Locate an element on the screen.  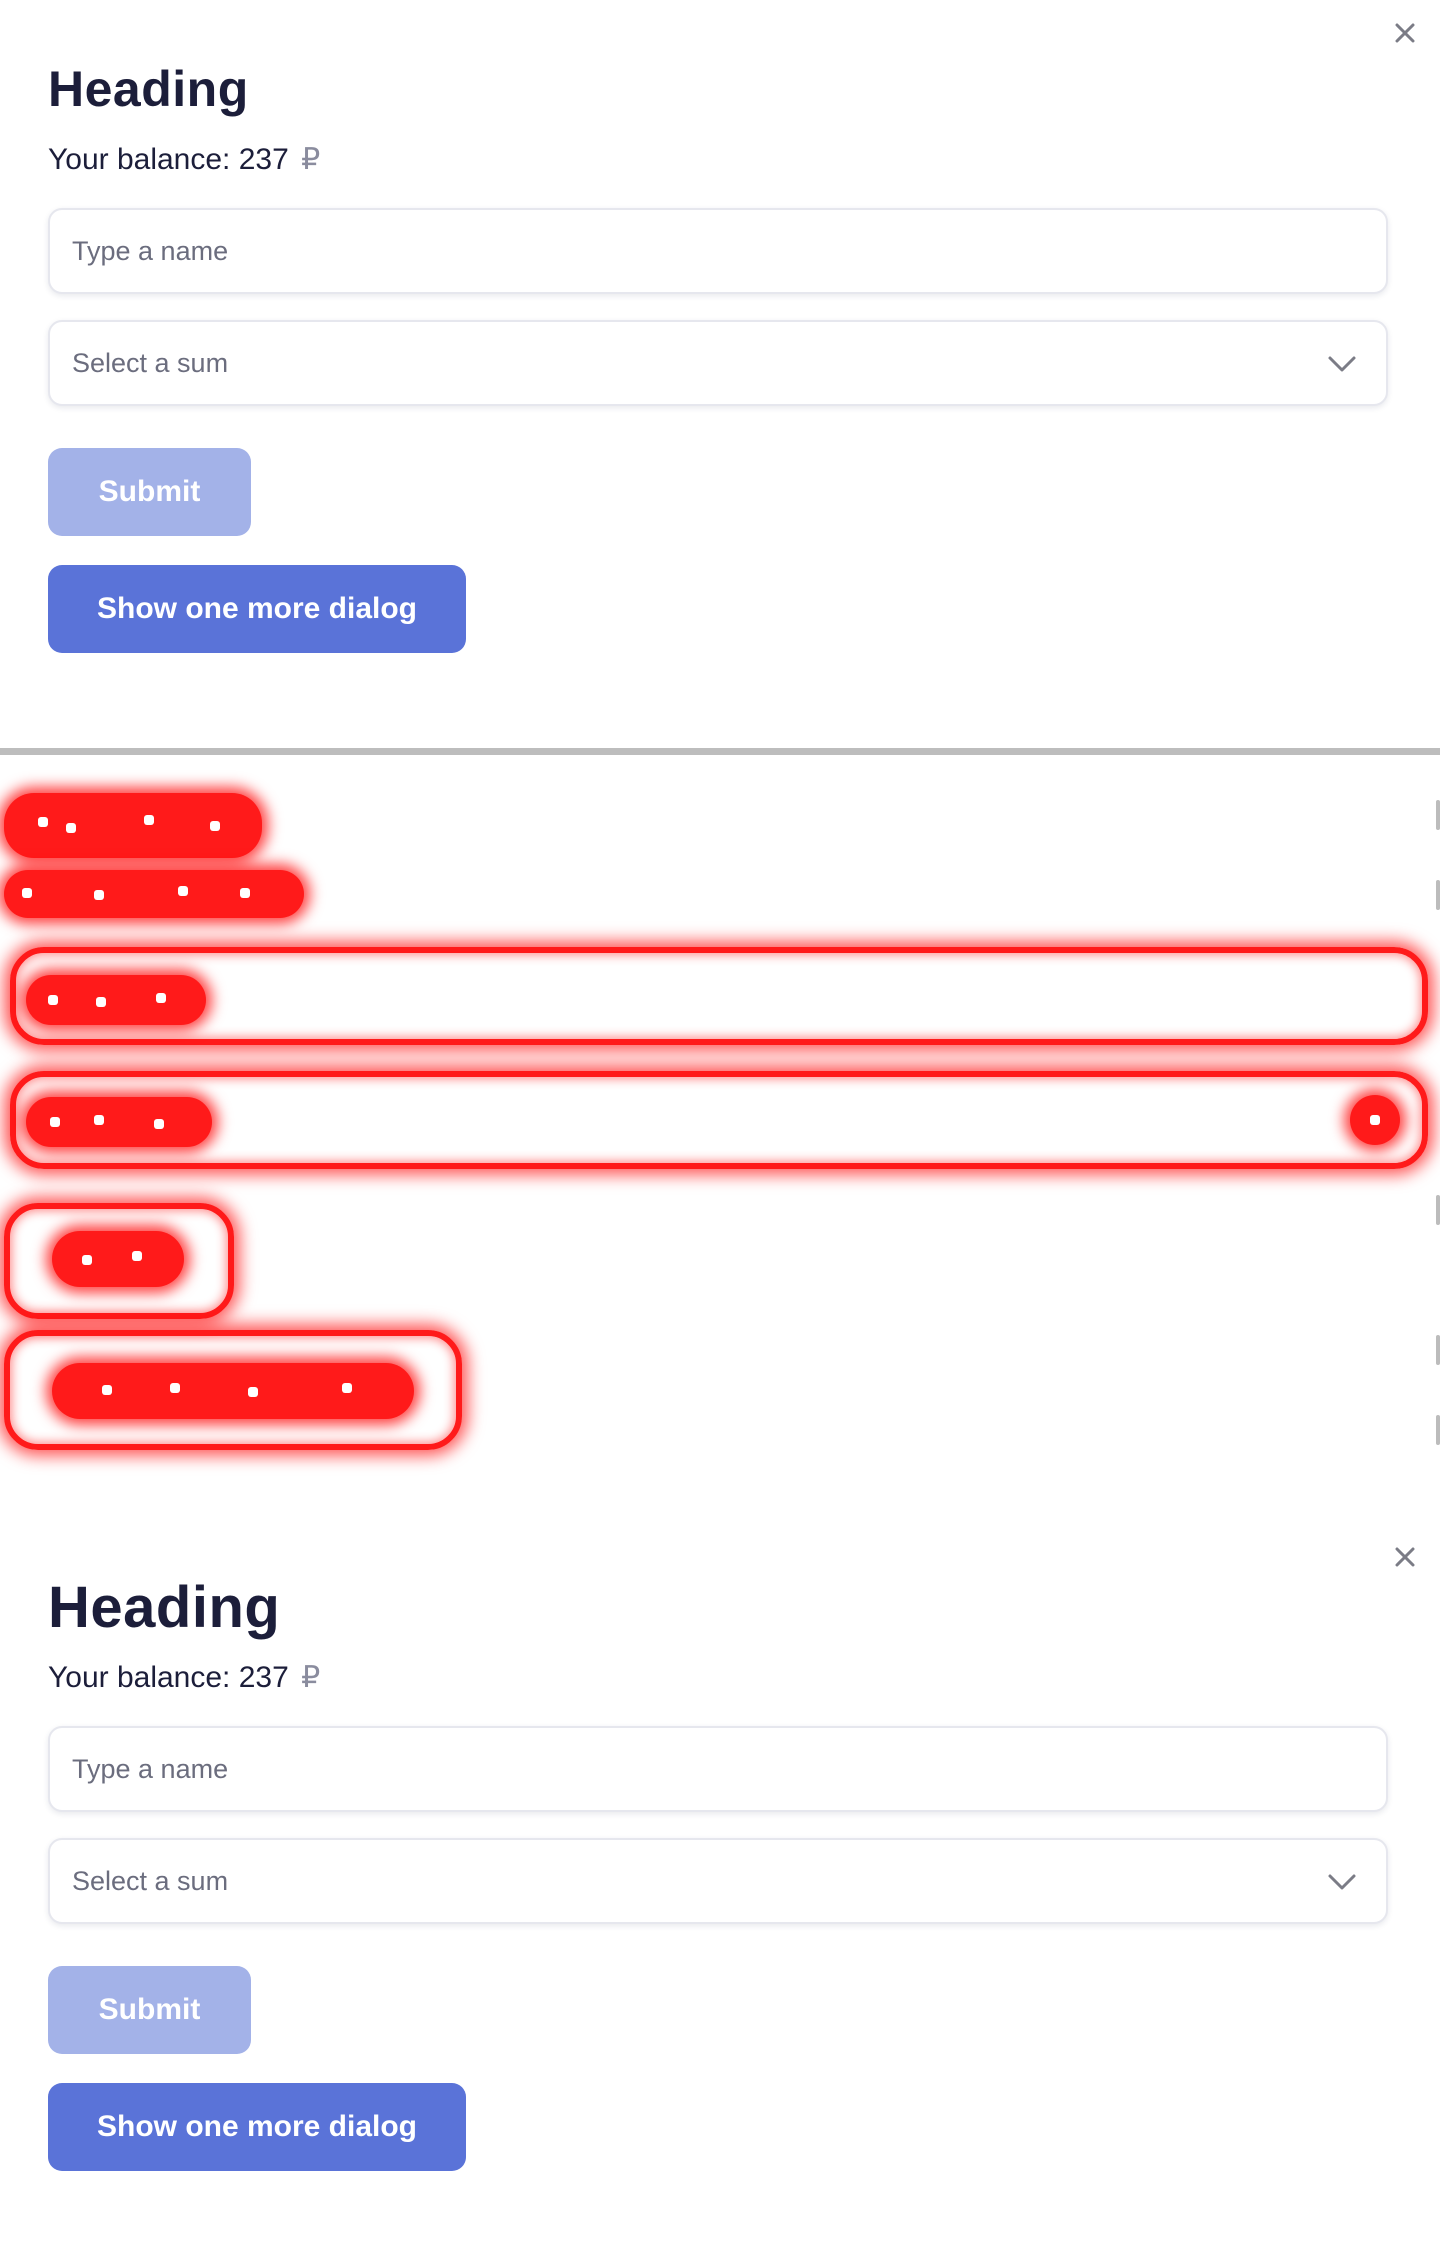
highlight-name-placeholder is located at coordinates (116, 1000).